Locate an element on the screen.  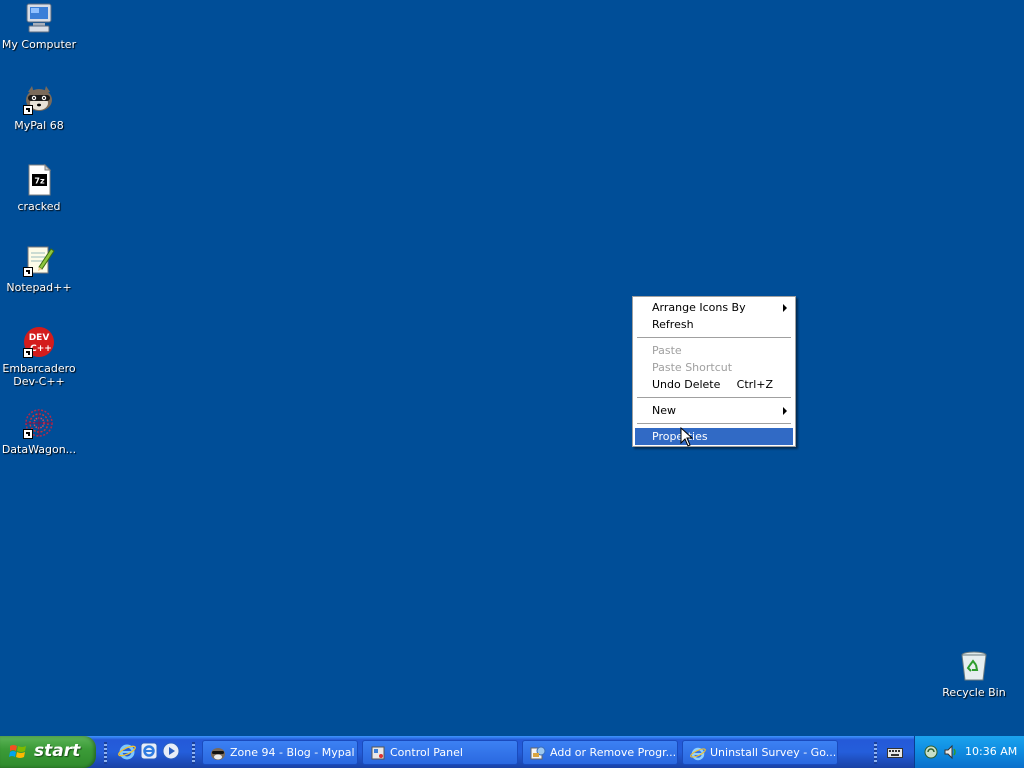
task-button-zone94-blog: Zone 94 - Blog - Mypal is located at coordinates (280, 752).